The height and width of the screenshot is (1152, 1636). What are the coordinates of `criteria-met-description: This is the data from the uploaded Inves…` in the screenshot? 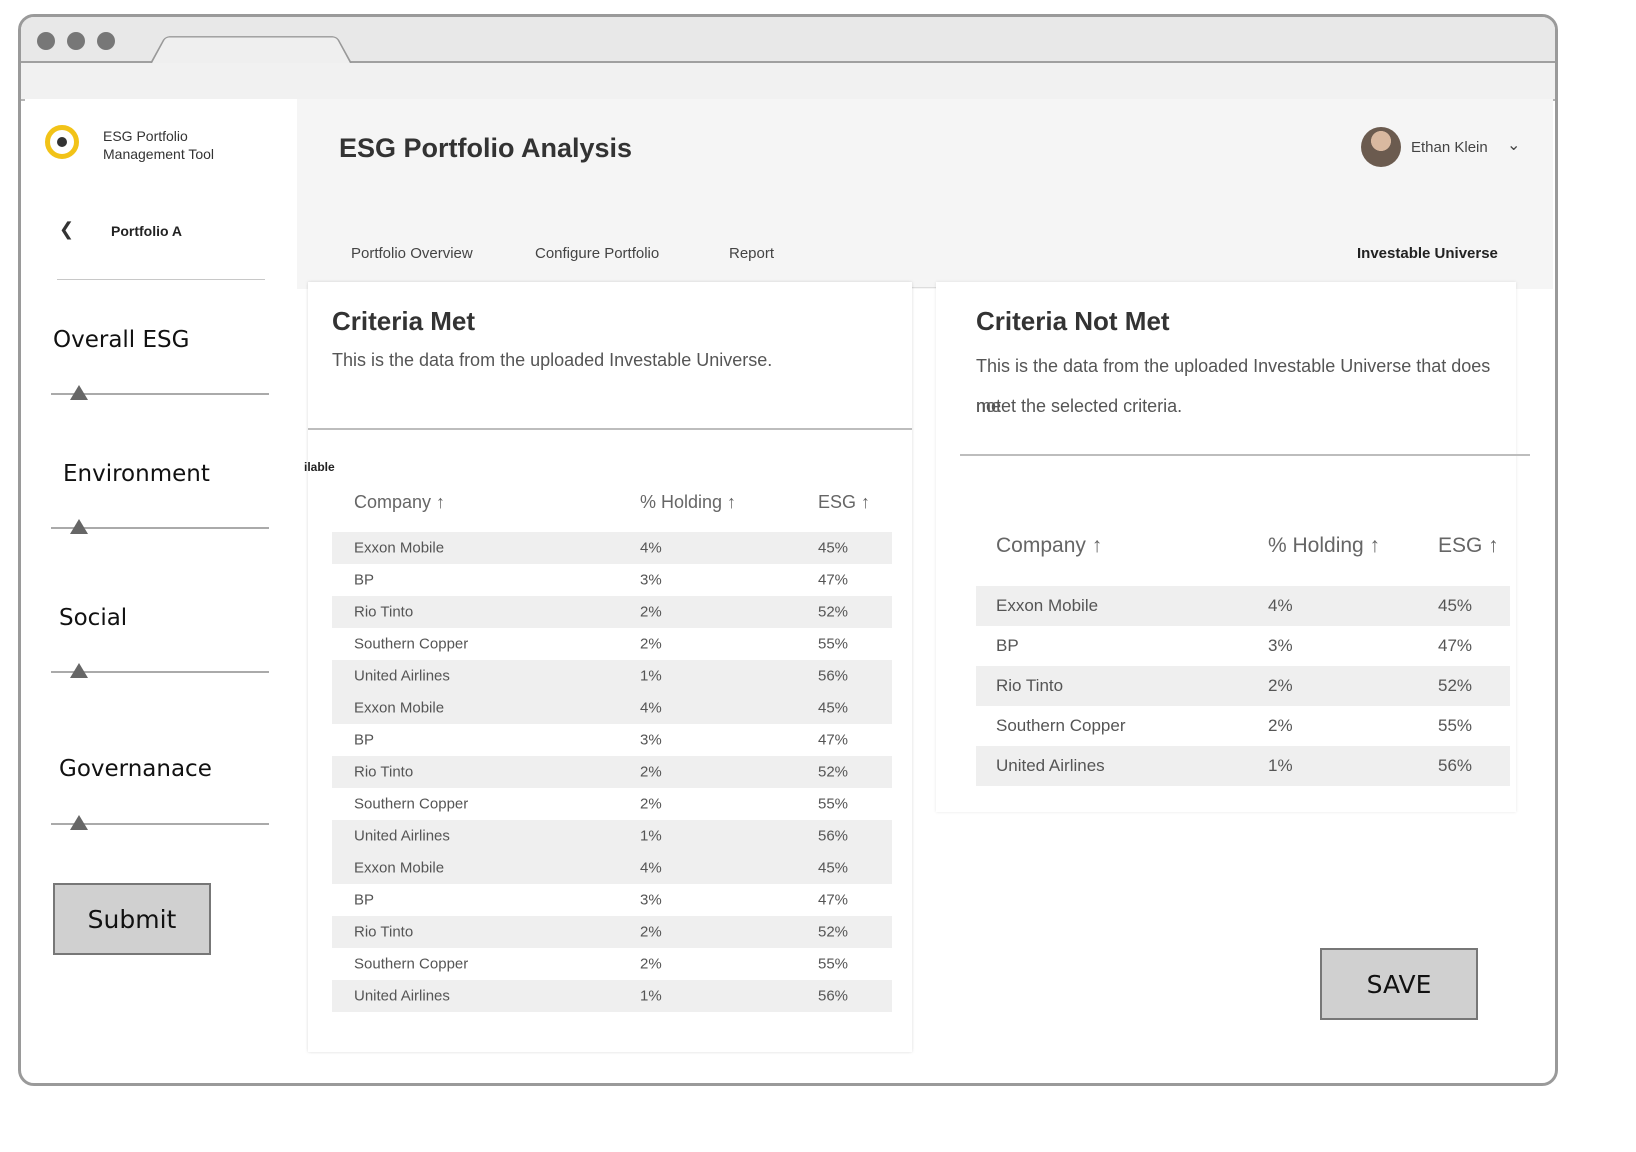 It's located at (552, 360).